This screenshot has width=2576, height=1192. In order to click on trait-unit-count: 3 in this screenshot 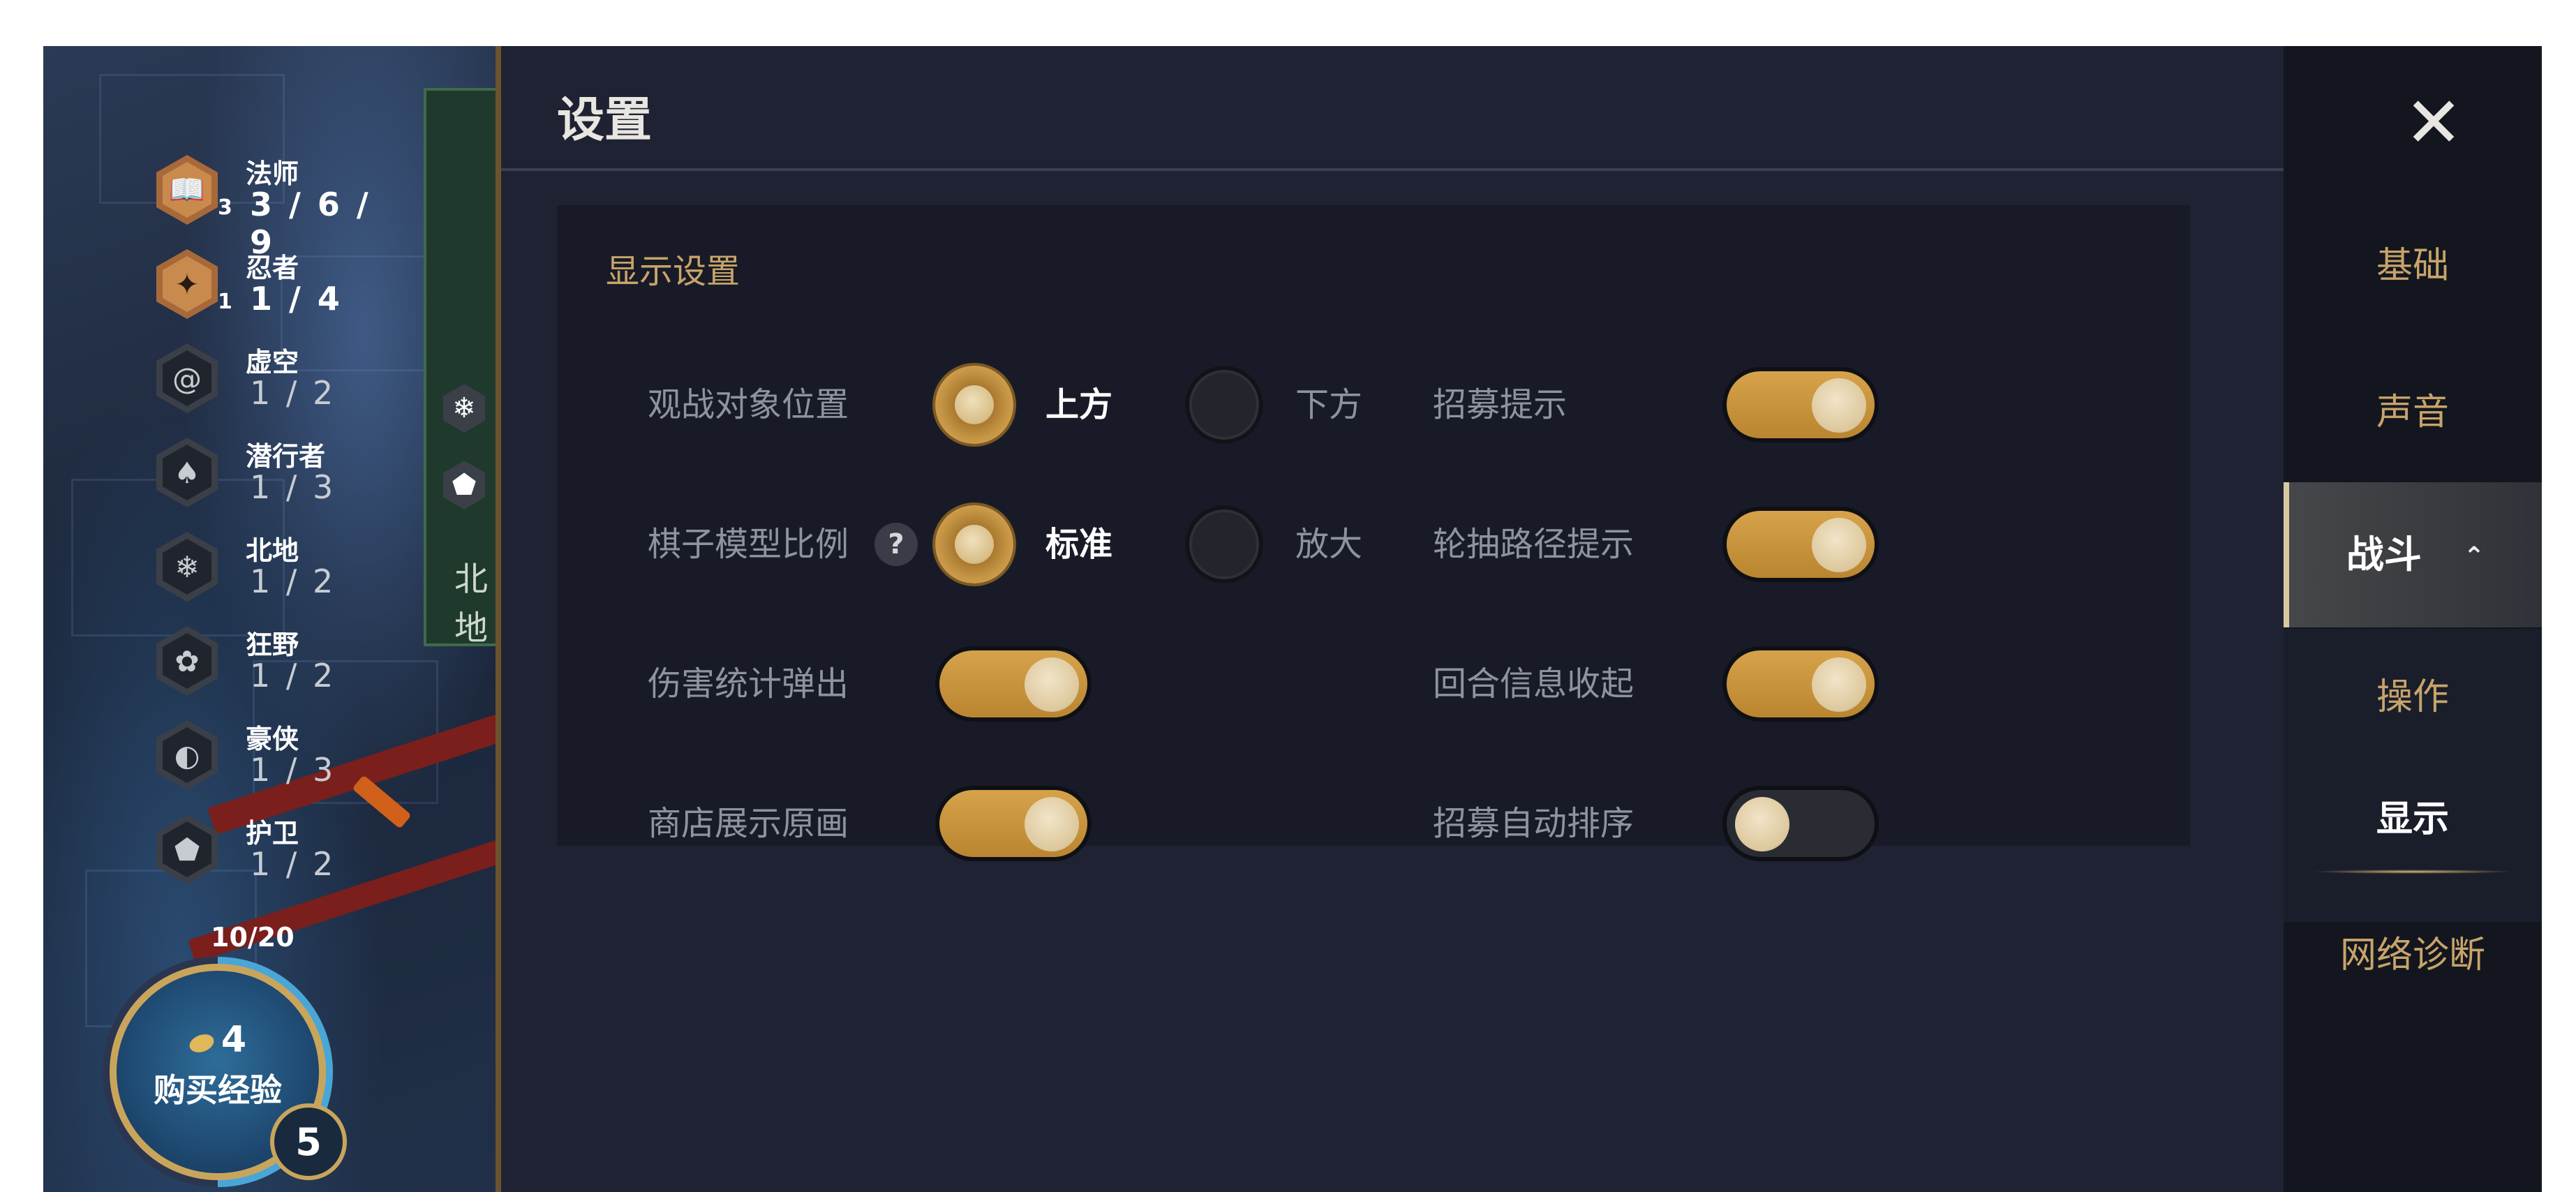, I will do `click(225, 208)`.